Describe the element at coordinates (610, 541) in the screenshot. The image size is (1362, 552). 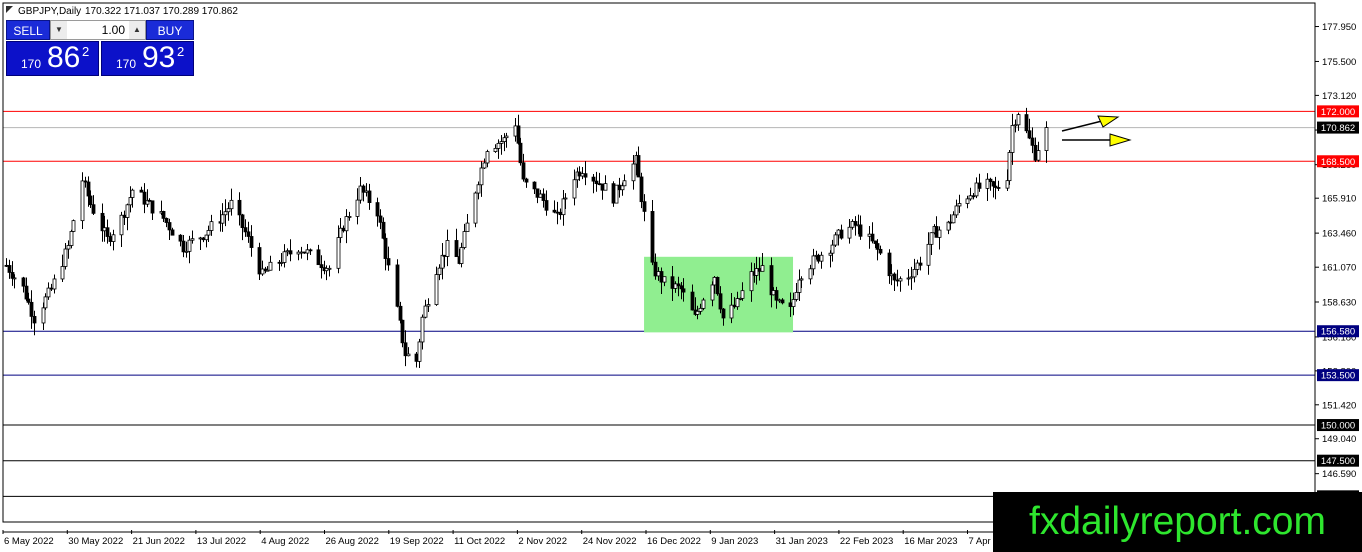
I see `x-tick-label-9: 24 Nov 2022` at that location.